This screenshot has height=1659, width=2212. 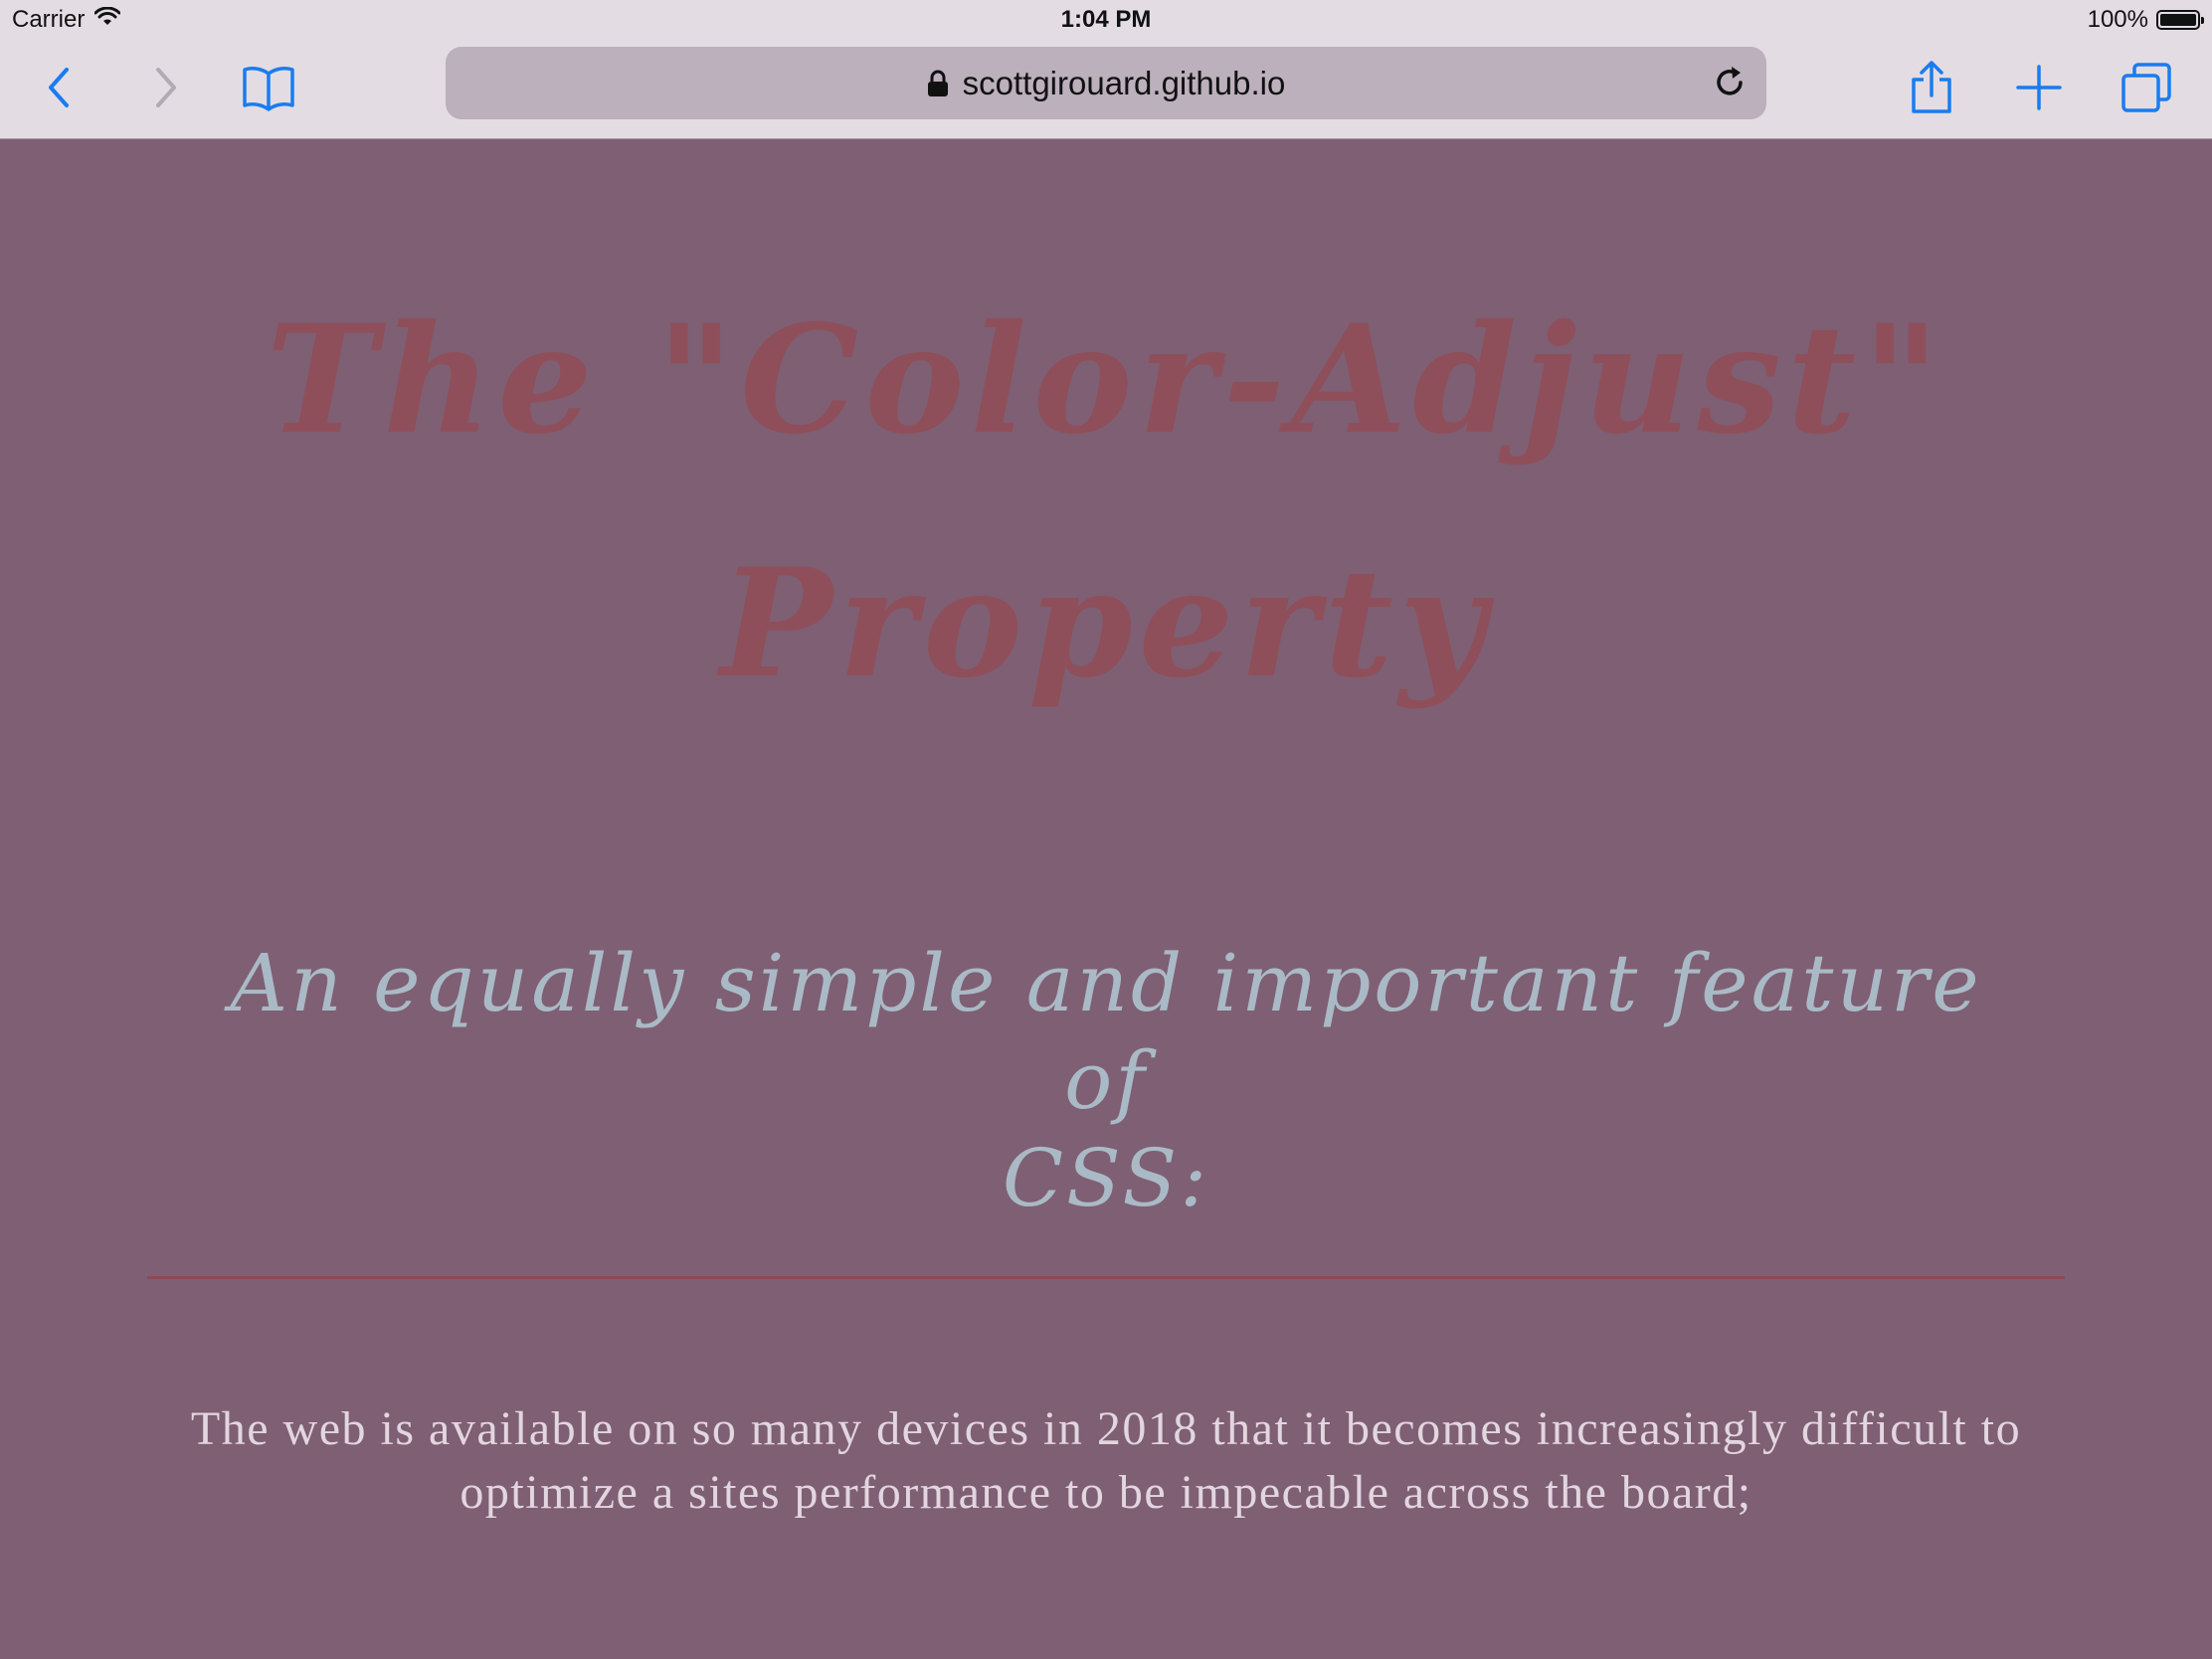 I want to click on browser-toolbar: scottgirouard.github.io, so click(x=1106, y=89).